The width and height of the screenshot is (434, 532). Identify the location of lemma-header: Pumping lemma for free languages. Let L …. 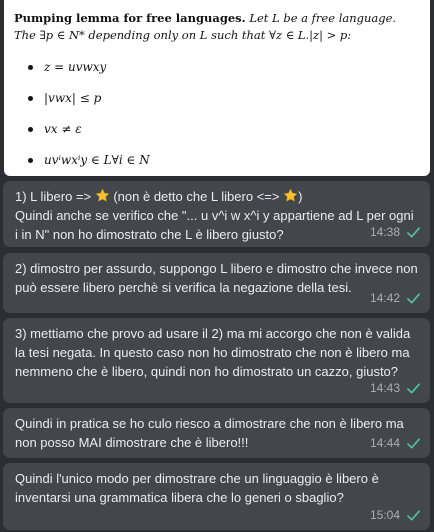
(216, 27).